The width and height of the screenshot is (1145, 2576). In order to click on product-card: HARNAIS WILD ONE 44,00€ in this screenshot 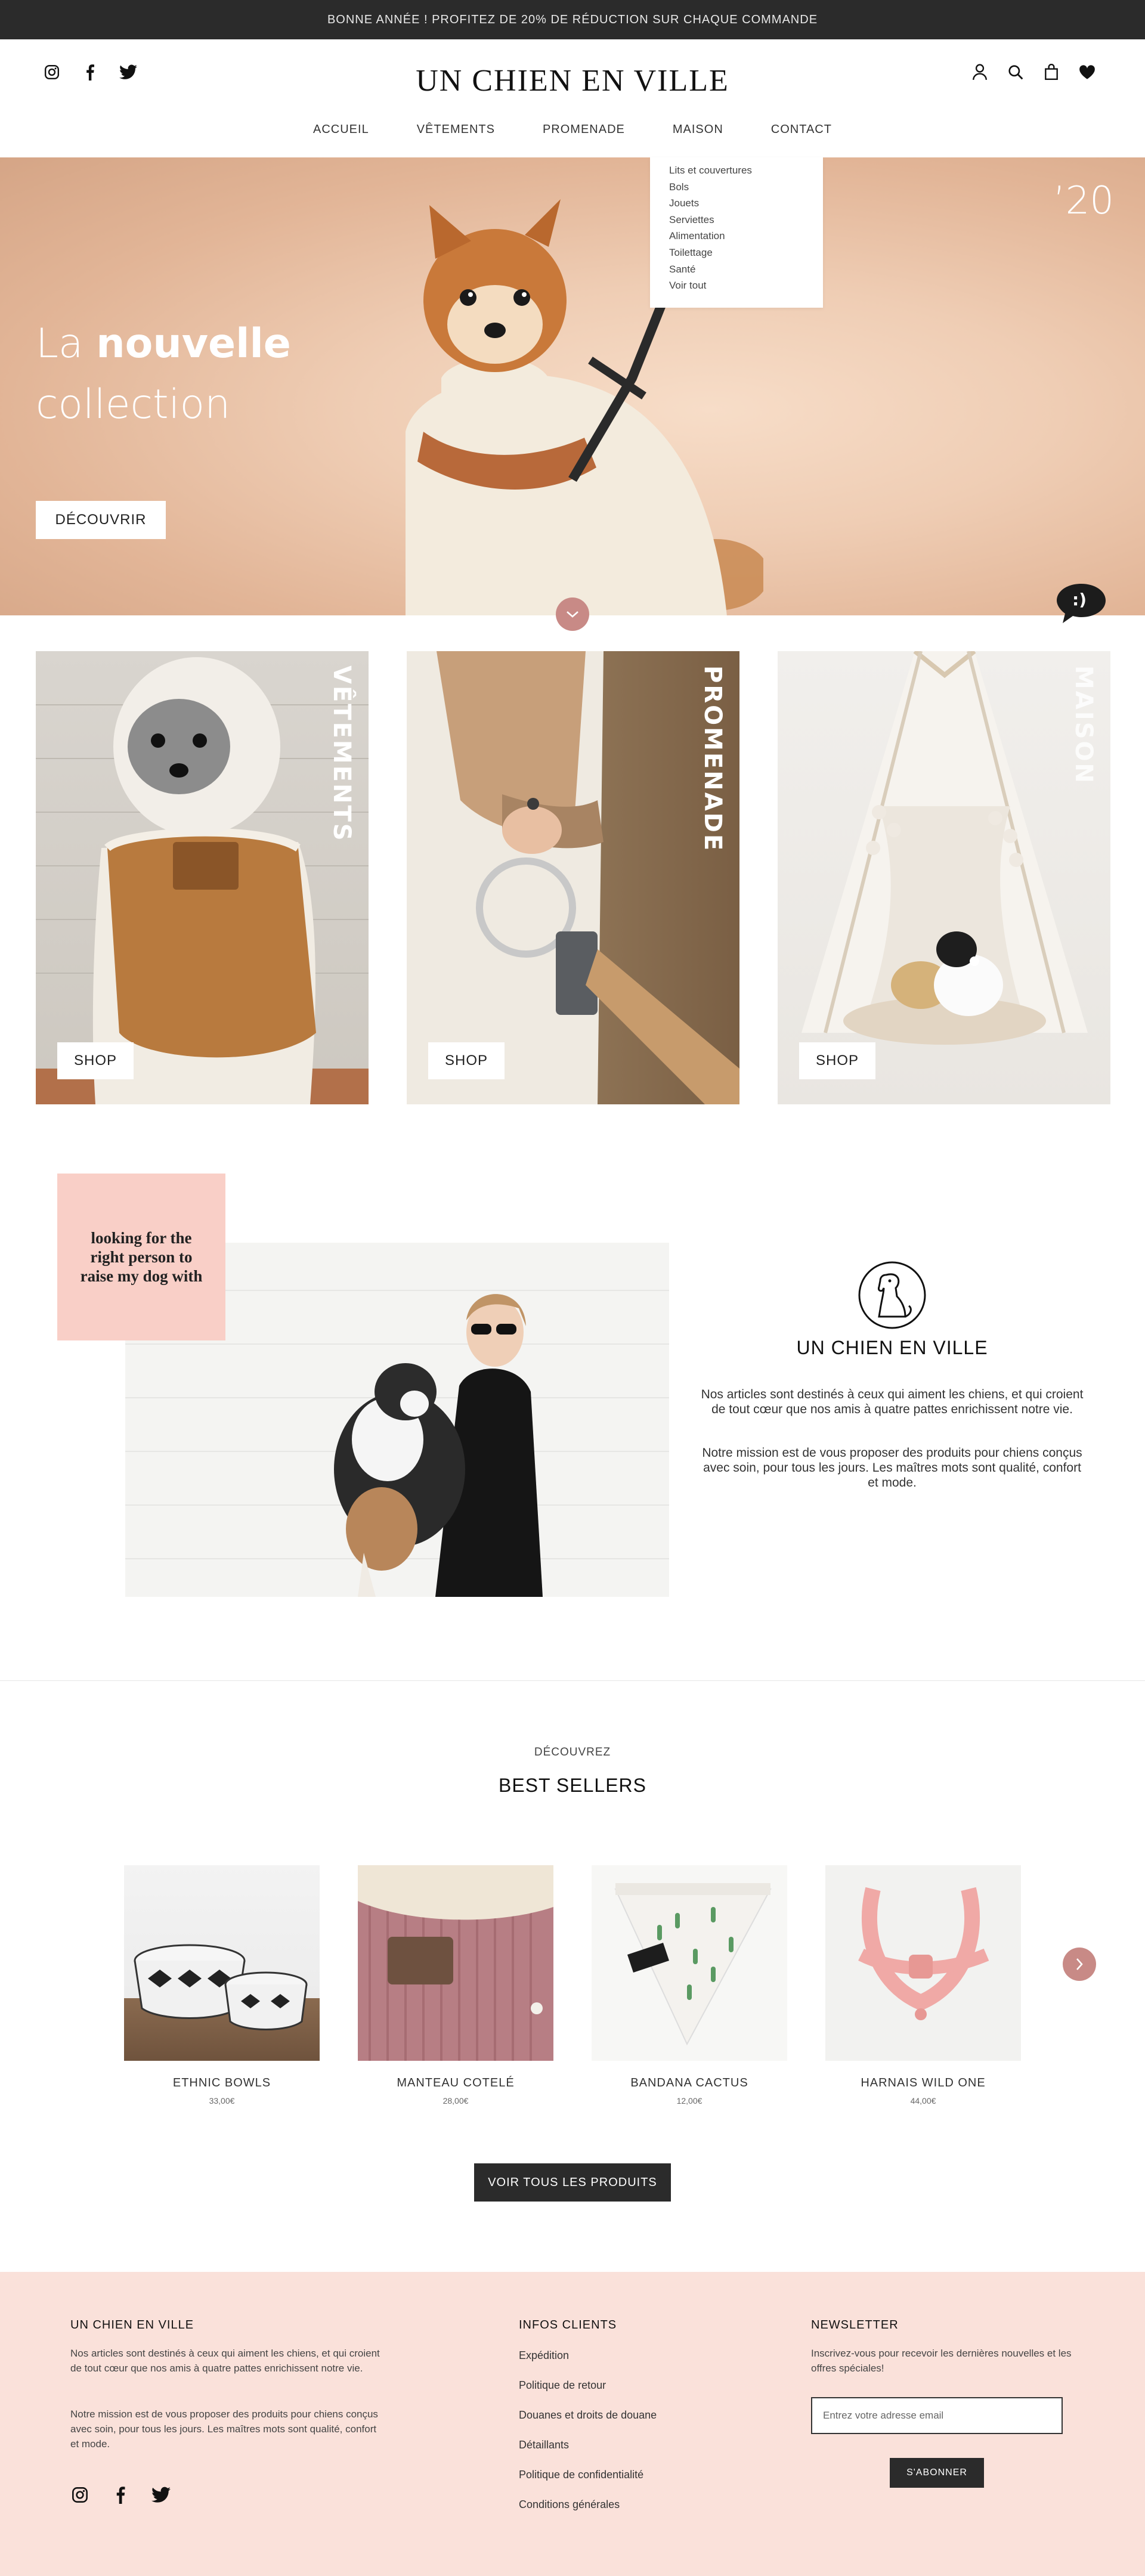, I will do `click(923, 1986)`.